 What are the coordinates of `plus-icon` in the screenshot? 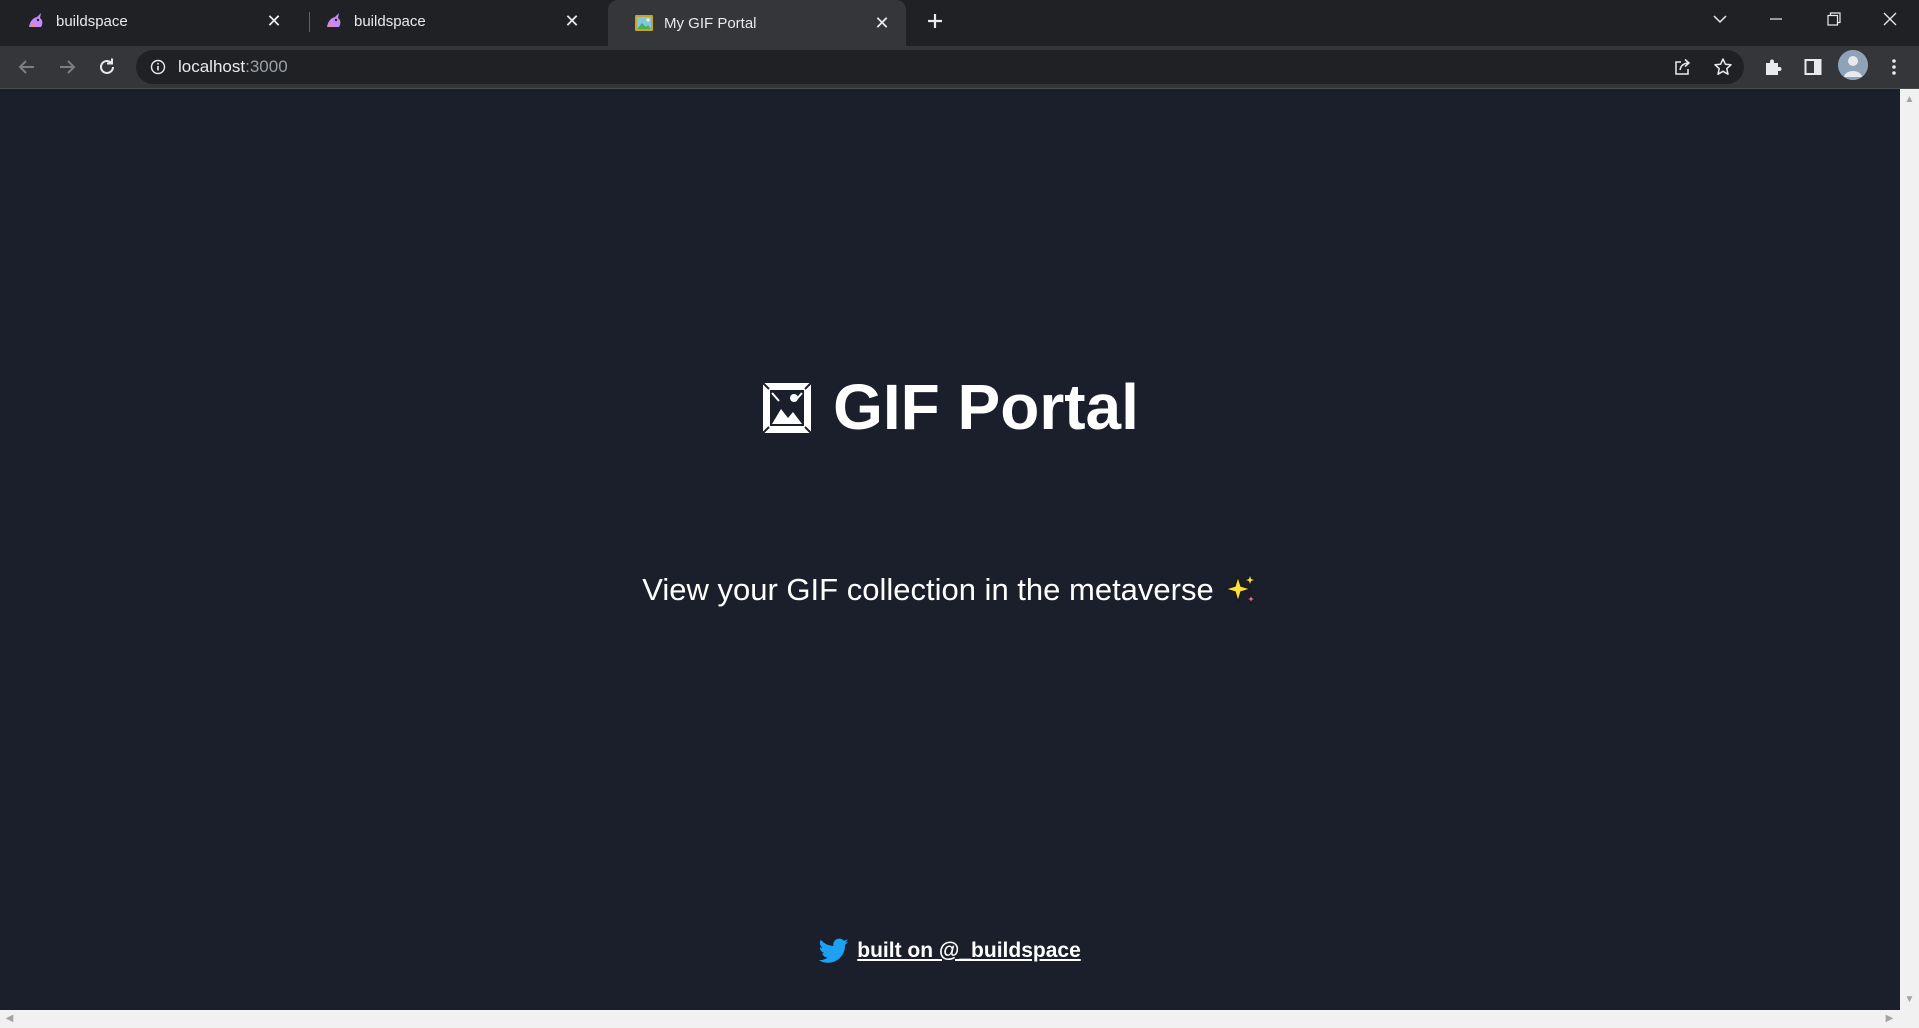 It's located at (935, 21).